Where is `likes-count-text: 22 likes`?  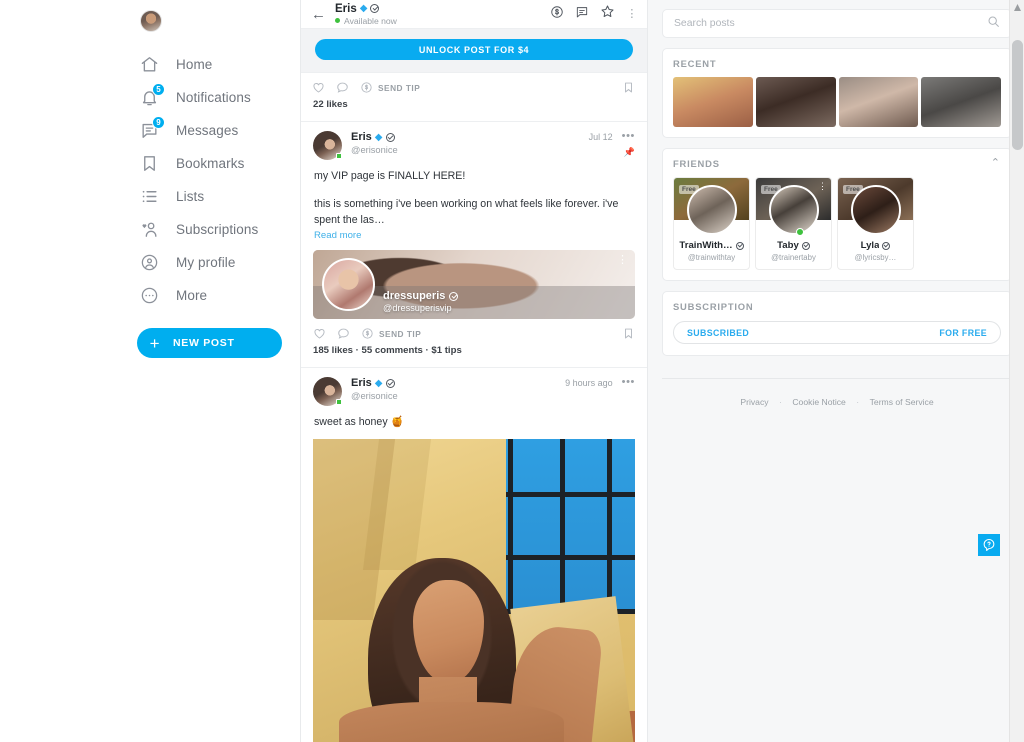
likes-count-text: 22 likes is located at coordinates (330, 104).